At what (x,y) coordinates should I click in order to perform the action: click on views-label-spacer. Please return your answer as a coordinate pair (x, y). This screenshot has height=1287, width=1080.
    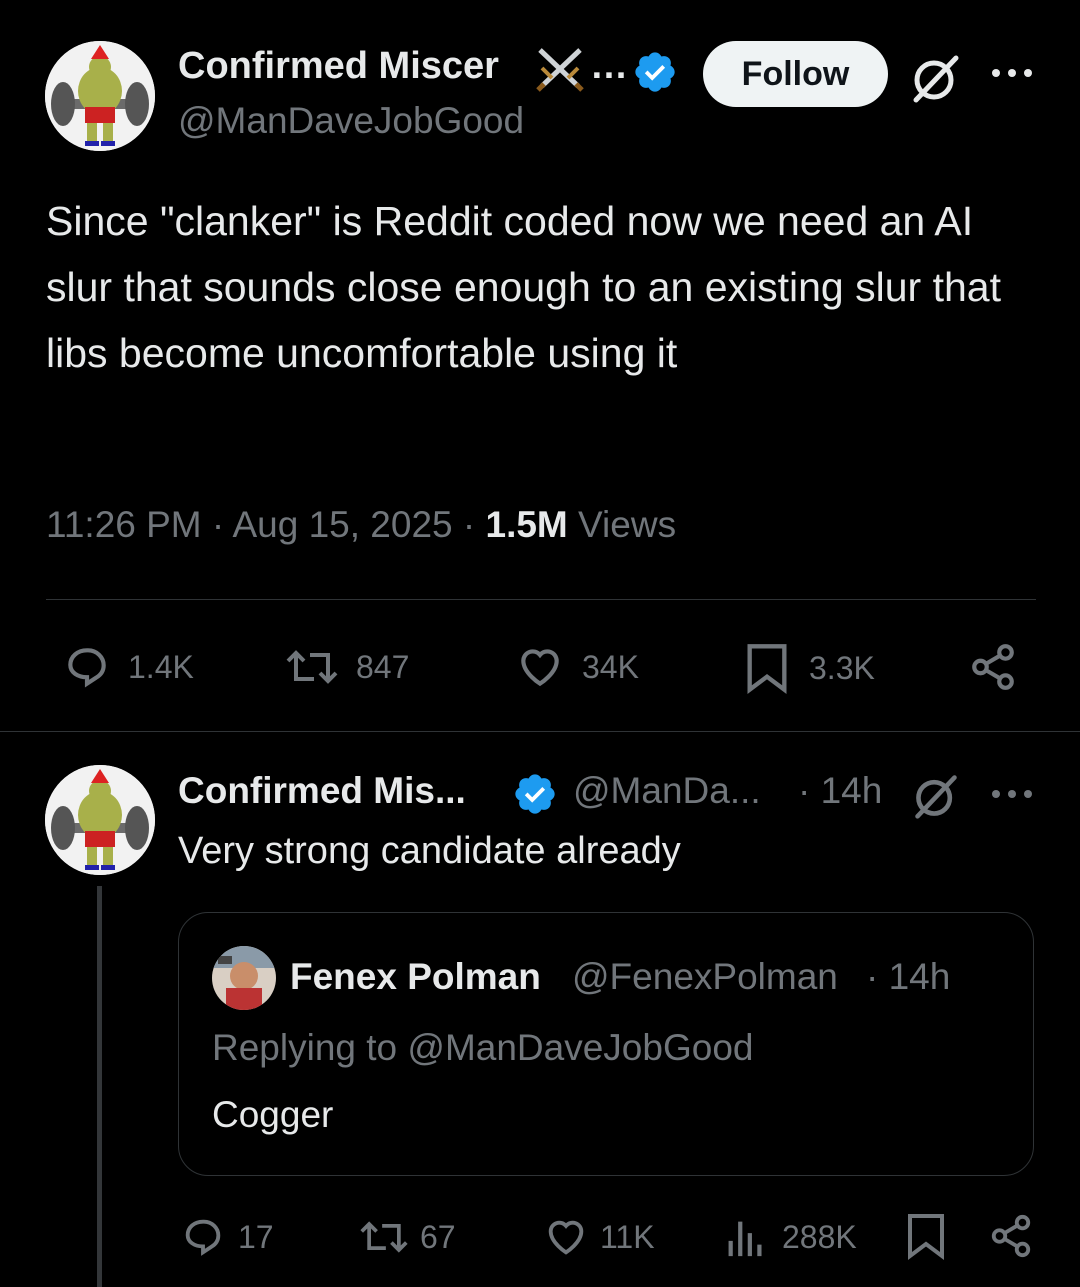
    Looking at the image, I should click on (573, 524).